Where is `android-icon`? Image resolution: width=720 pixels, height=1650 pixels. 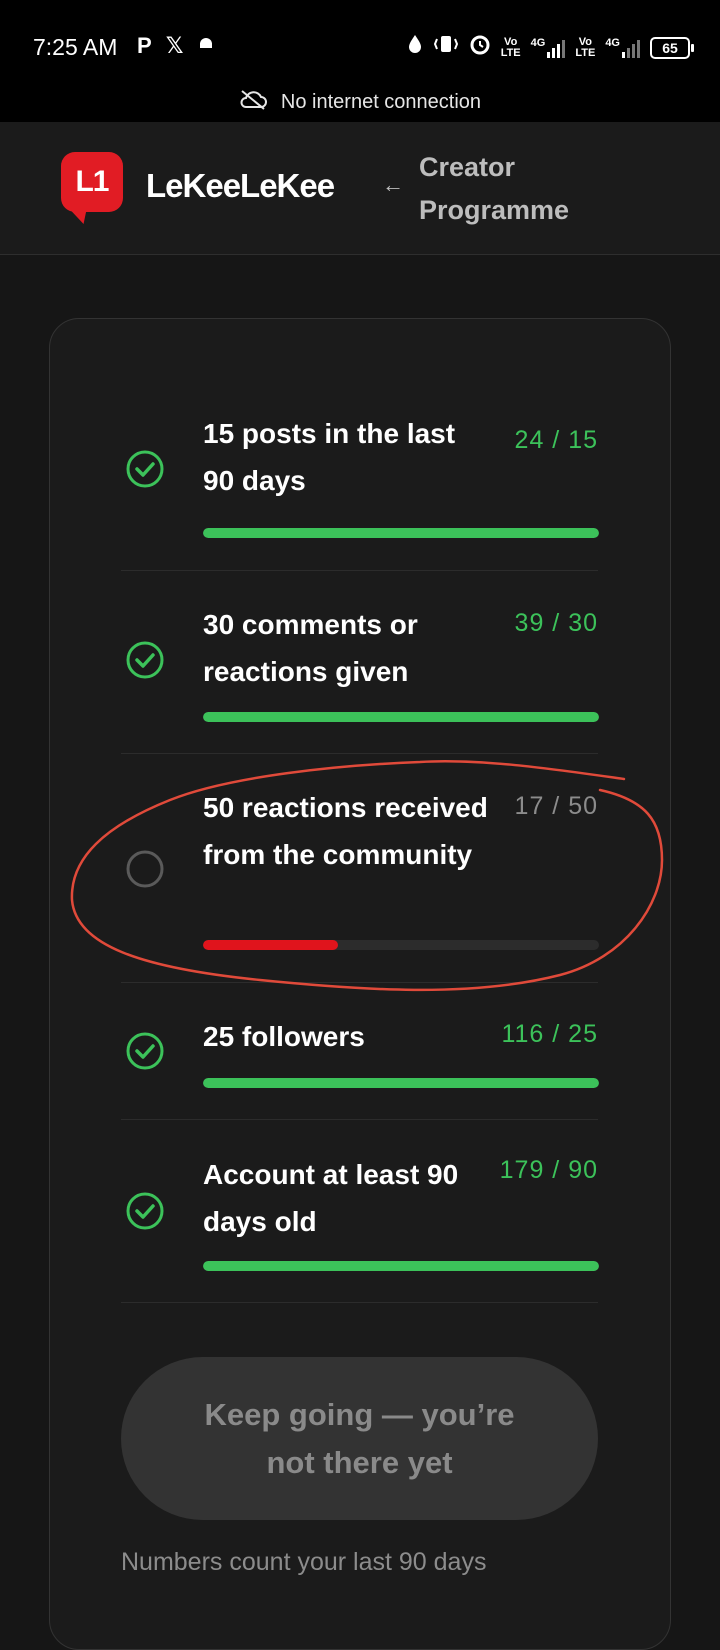
android-icon is located at coordinates (206, 46).